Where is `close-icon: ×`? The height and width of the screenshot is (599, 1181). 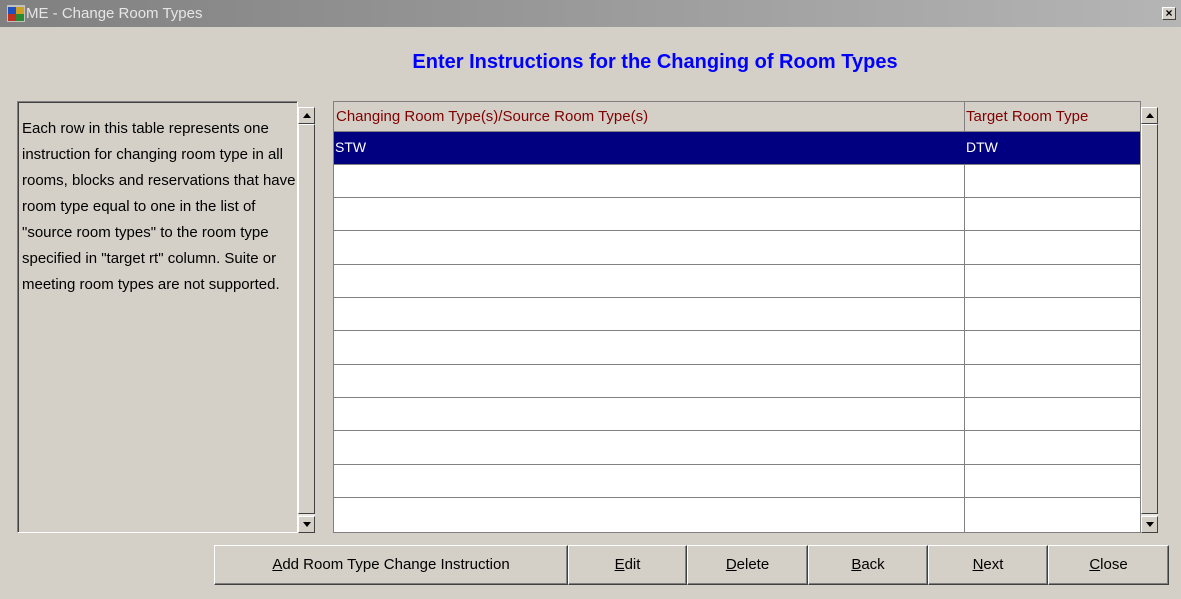
close-icon: × is located at coordinates (1169, 13).